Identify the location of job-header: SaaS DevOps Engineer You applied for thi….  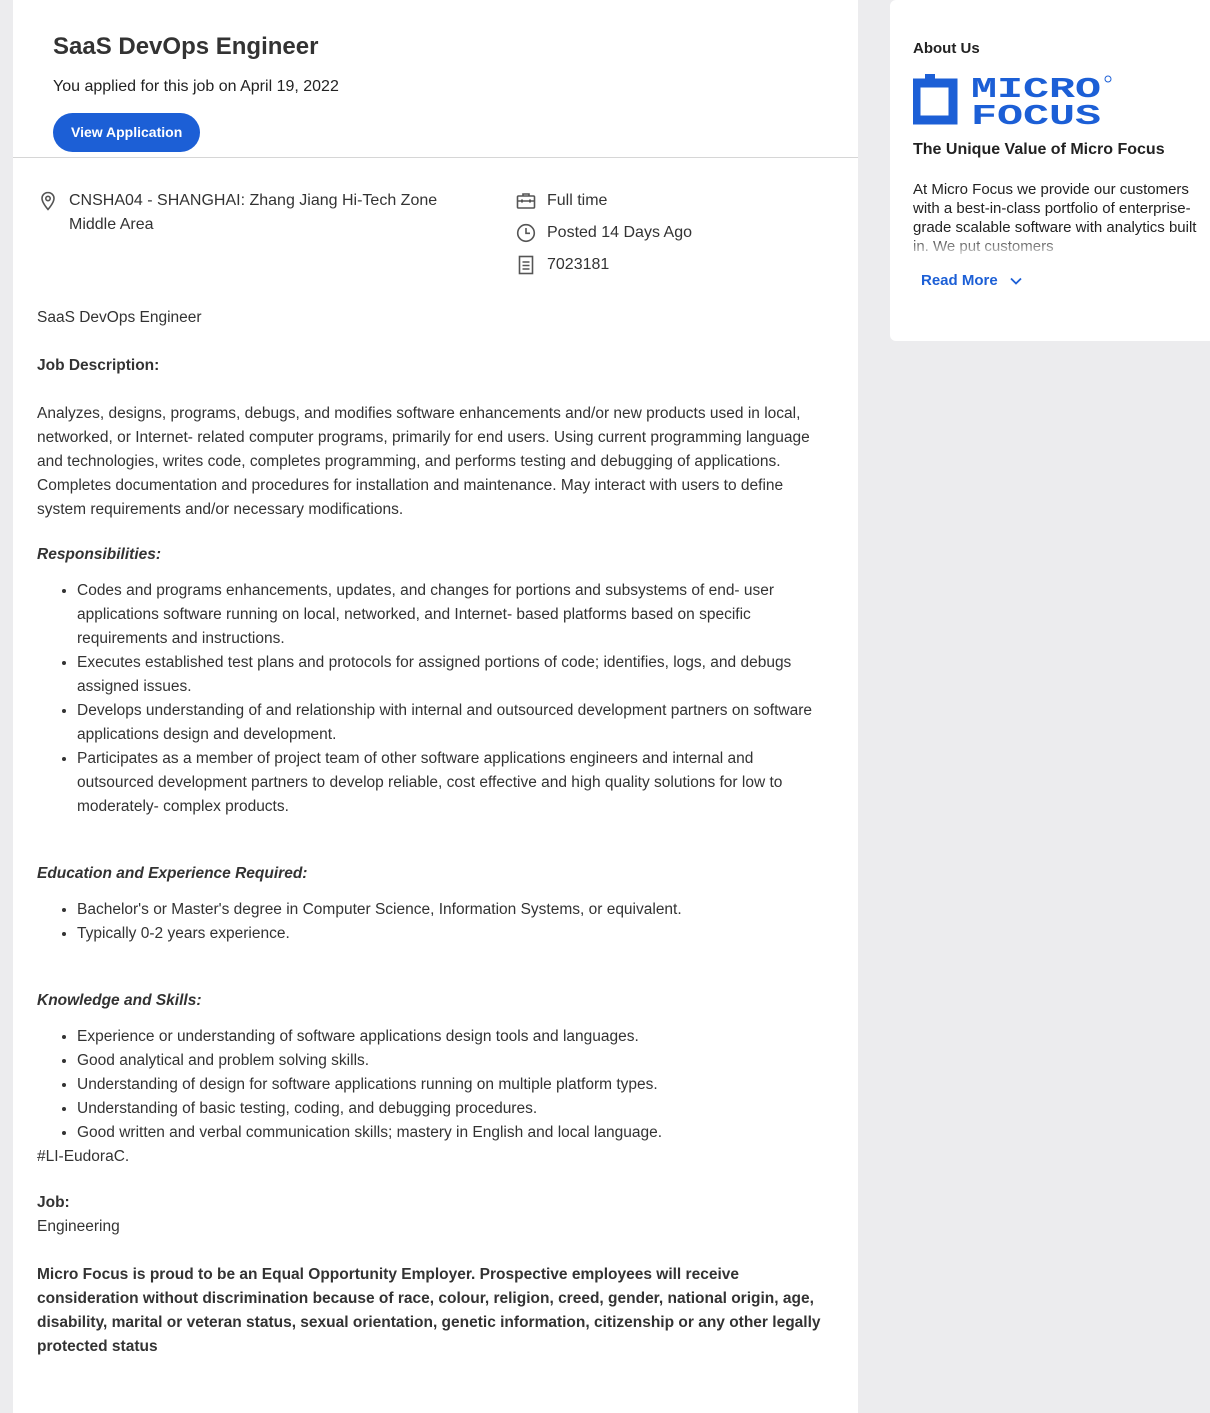
(435, 79).